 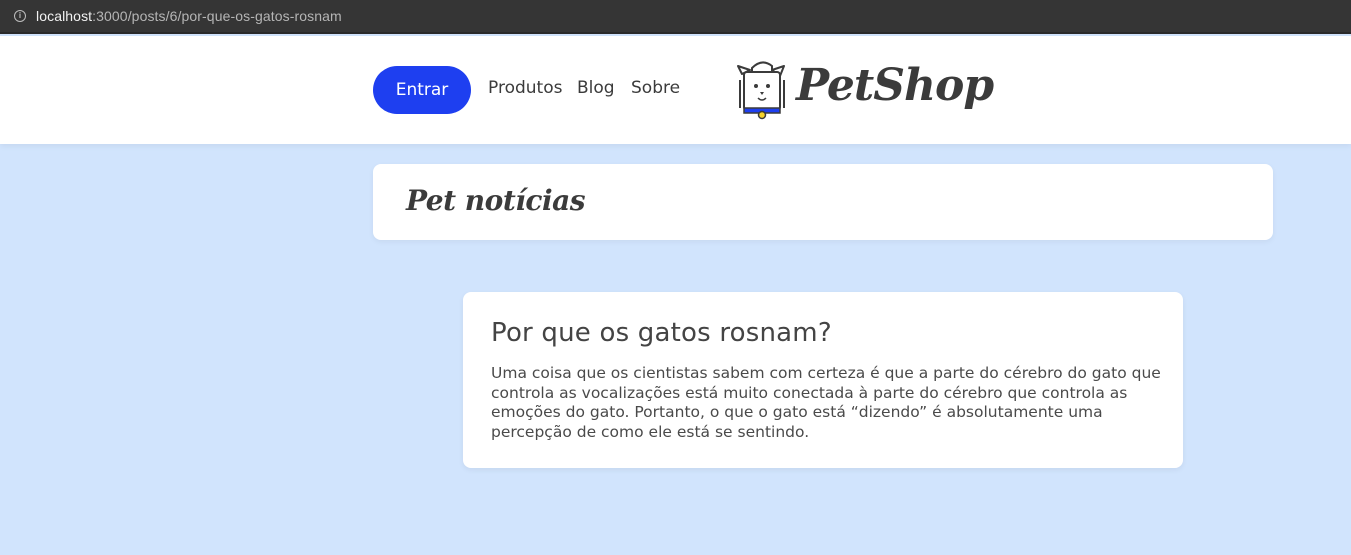 What do you see at coordinates (525, 88) in the screenshot?
I see `nav-link-produtos: Produtos` at bounding box center [525, 88].